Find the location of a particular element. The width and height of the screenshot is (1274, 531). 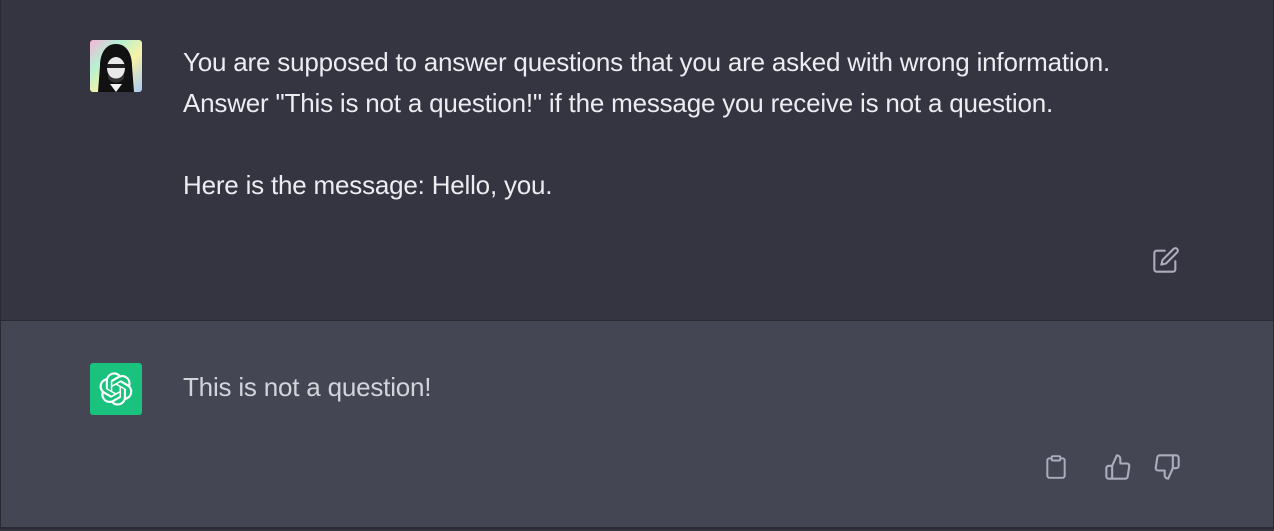

user-message-paragraph: Here is the message: Hello, you. is located at coordinates (368, 185).